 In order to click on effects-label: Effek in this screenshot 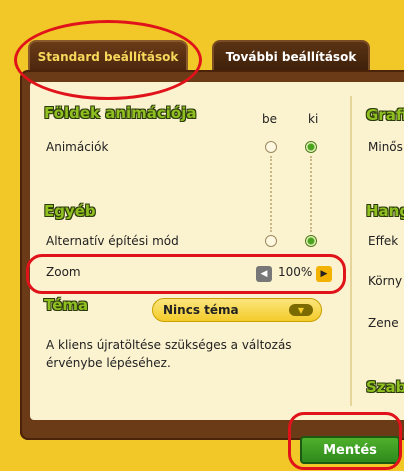, I will do `click(383, 241)`.